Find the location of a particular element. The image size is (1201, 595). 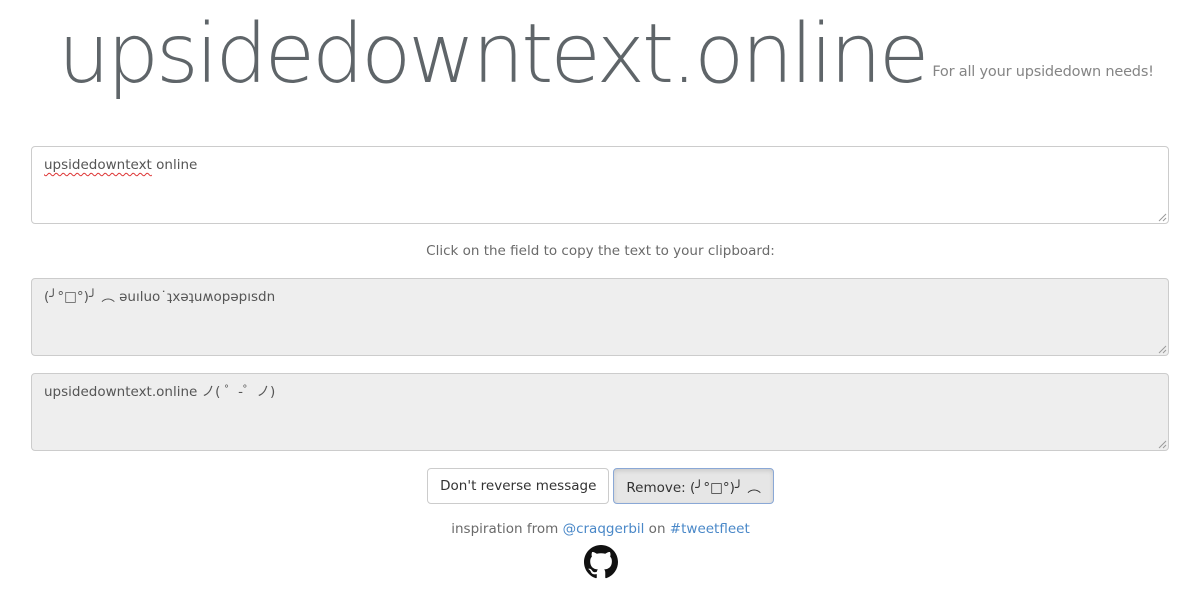

button-row: Don't reverse message Remove: (╯°□°)╯ ︵ is located at coordinates (600, 486).